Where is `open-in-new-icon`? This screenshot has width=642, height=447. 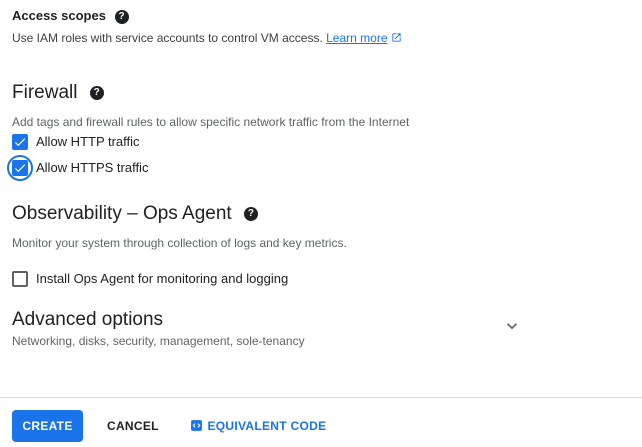
open-in-new-icon is located at coordinates (396, 37).